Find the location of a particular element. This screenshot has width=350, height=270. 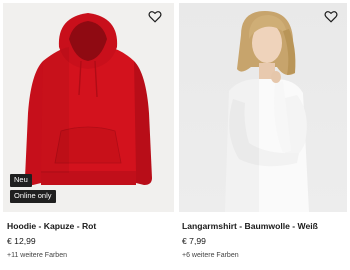

product-price: € 7,99 is located at coordinates (194, 241).